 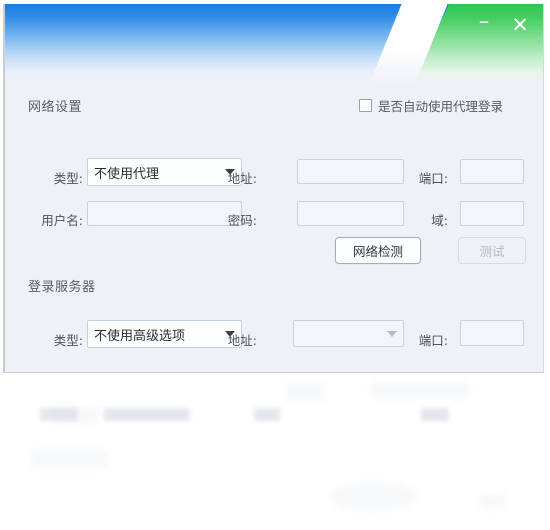 I want to click on proxy-password-label: 密码:, so click(x=242, y=220).